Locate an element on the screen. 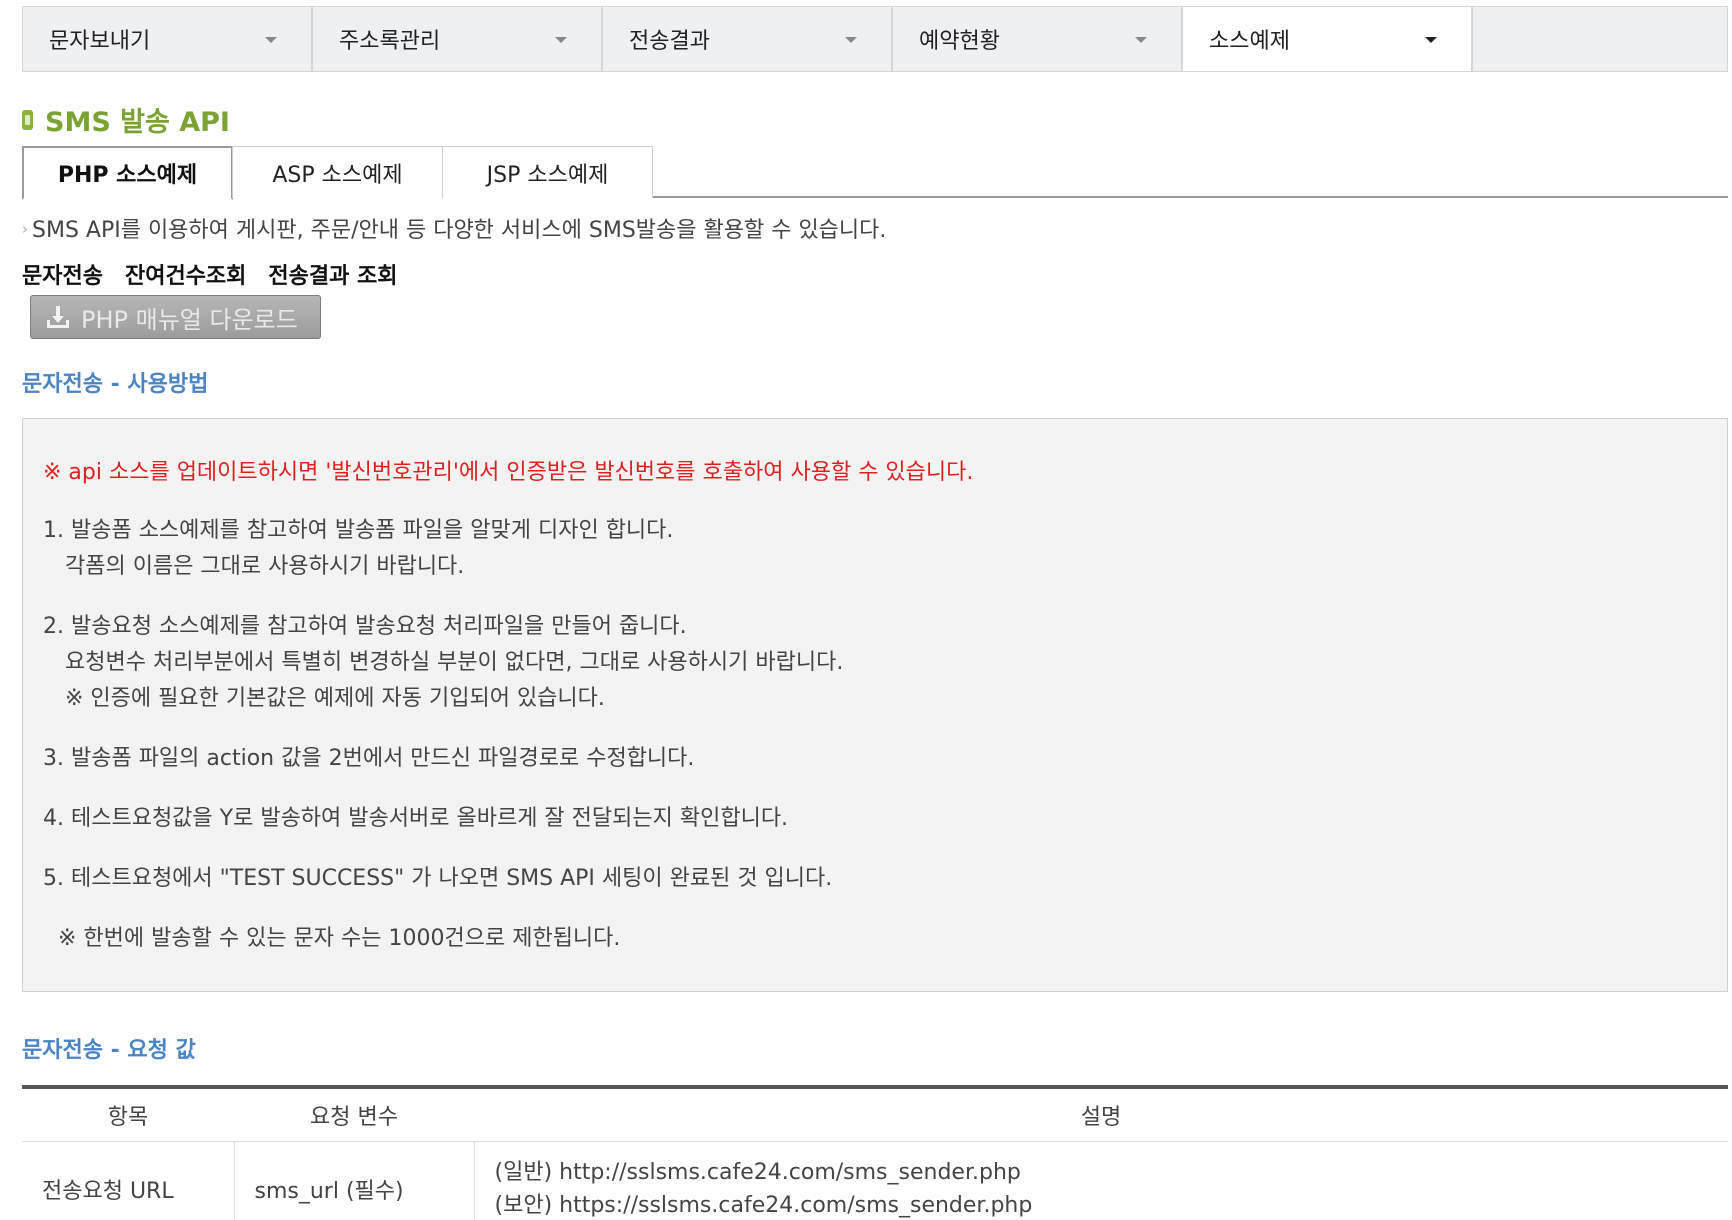 This screenshot has height=1220, width=1732. tab-php: PHP 소스예제 is located at coordinates (127, 173).